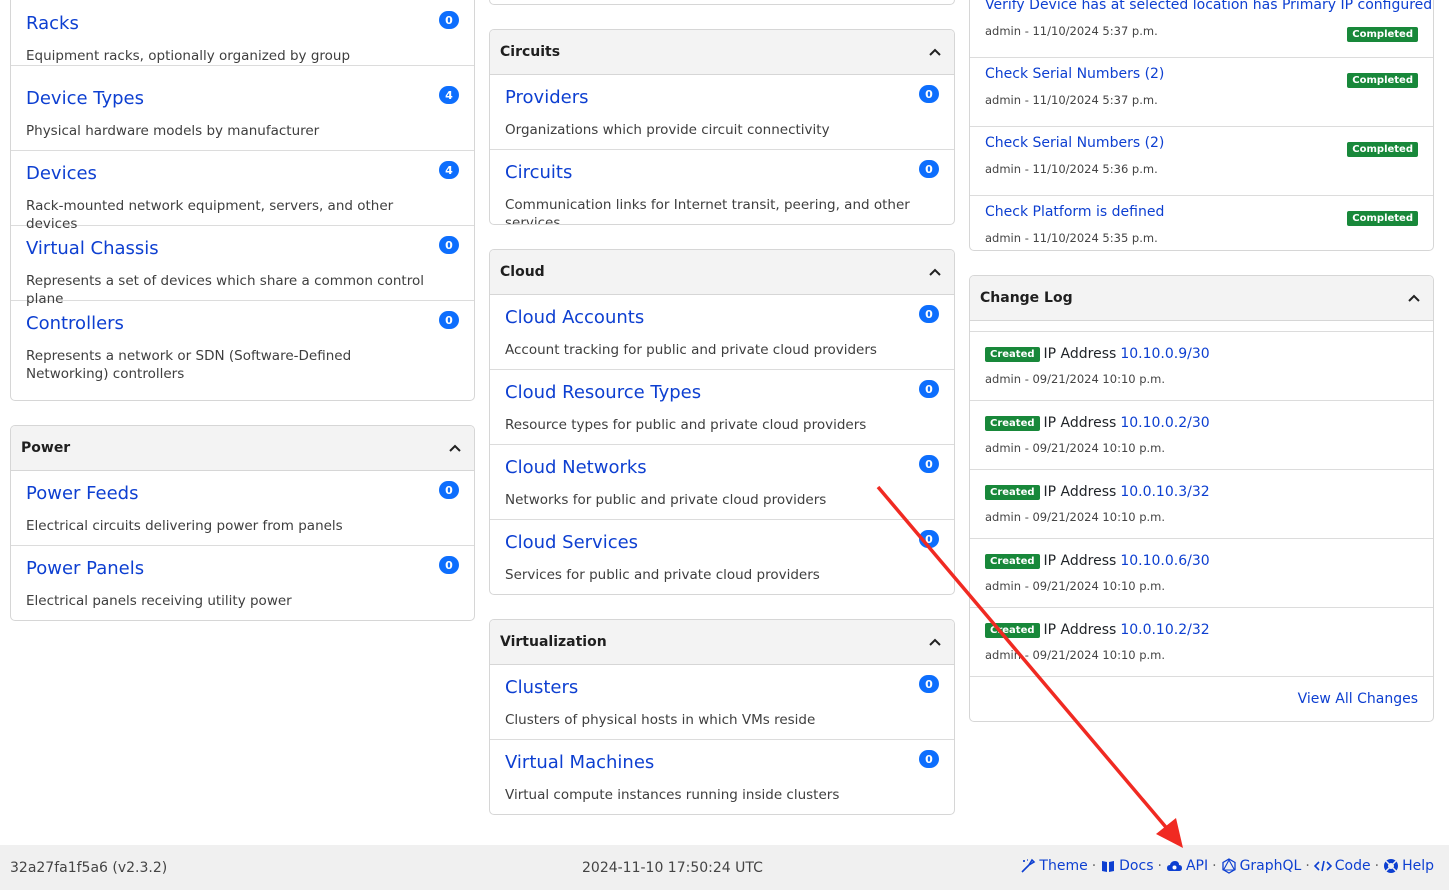 The height and width of the screenshot is (890, 1449). I want to click on panel-header: Circuits, so click(722, 52).